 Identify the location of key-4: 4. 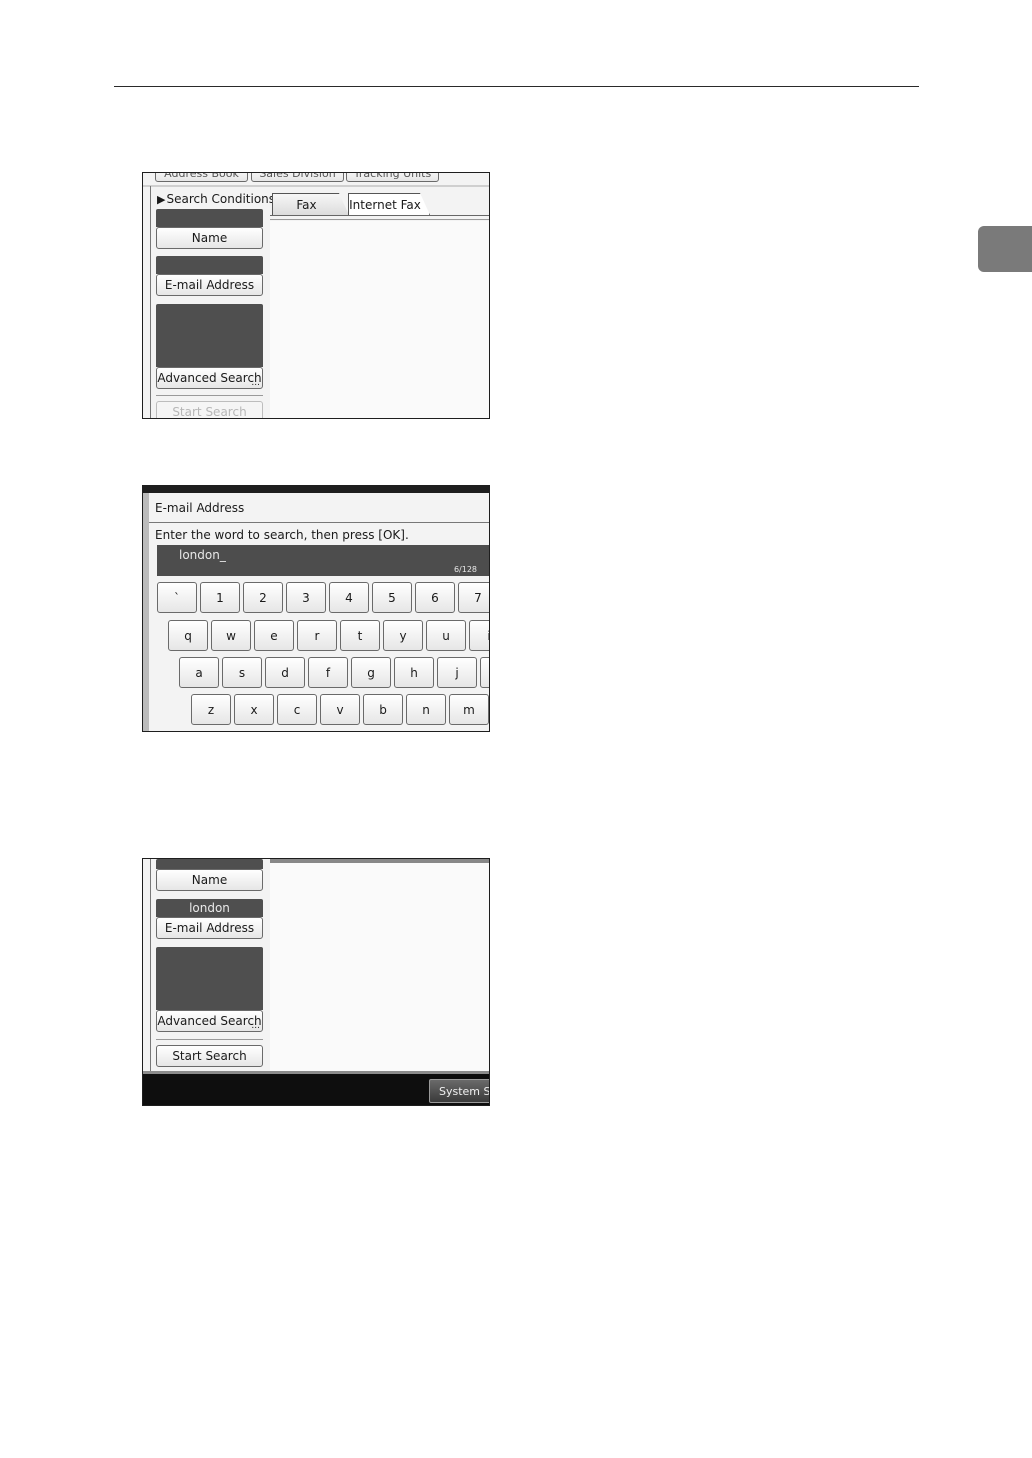
(349, 597).